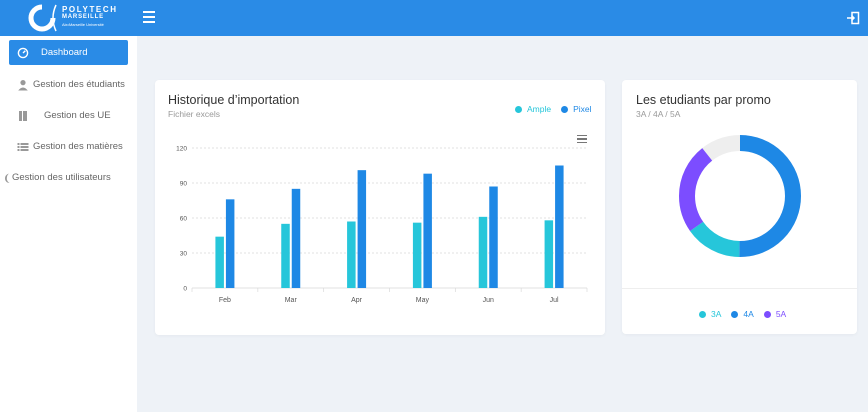 This screenshot has width=868, height=412. What do you see at coordinates (83, 24) in the screenshot?
I see `brand-university: Aix•Marseille Université` at bounding box center [83, 24].